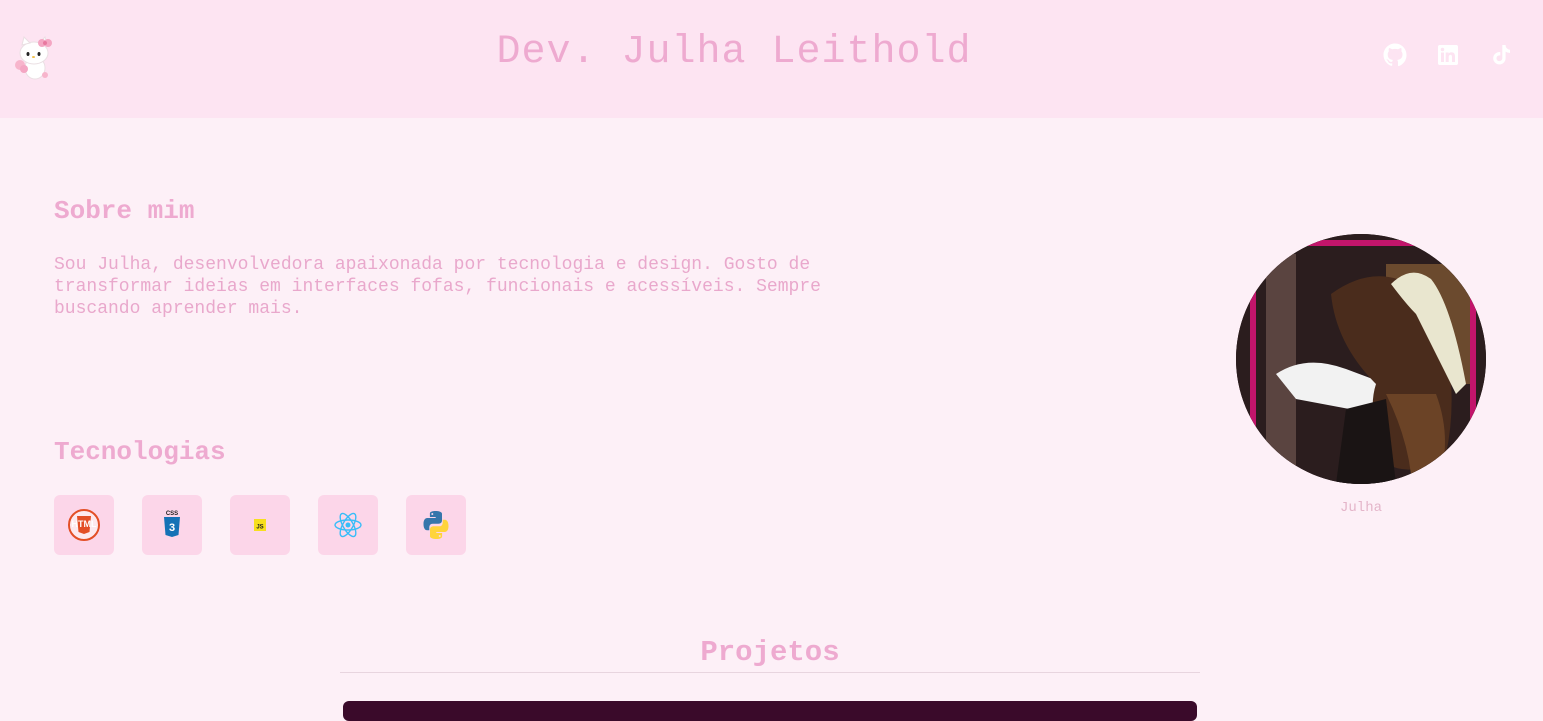  I want to click on tech-item-html: HTML, so click(84, 525).